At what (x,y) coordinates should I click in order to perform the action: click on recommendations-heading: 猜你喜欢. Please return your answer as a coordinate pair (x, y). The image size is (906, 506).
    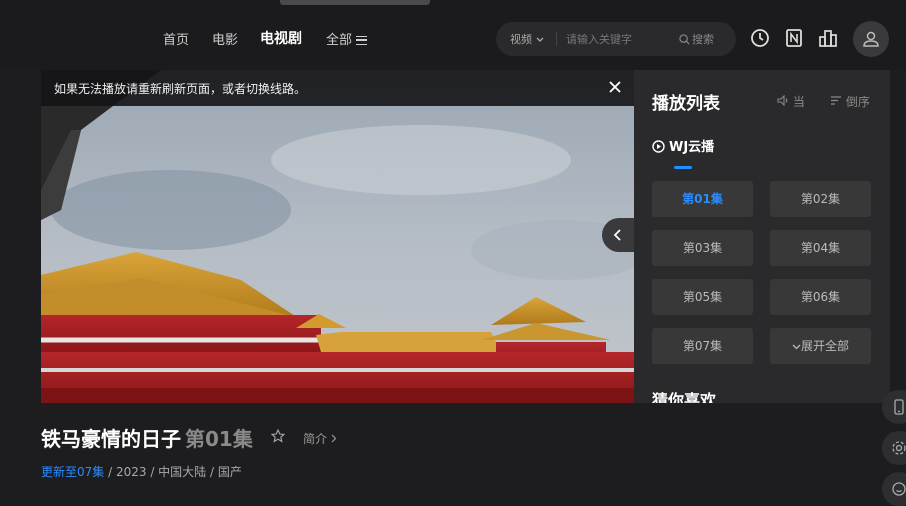
    Looking at the image, I should click on (684, 397).